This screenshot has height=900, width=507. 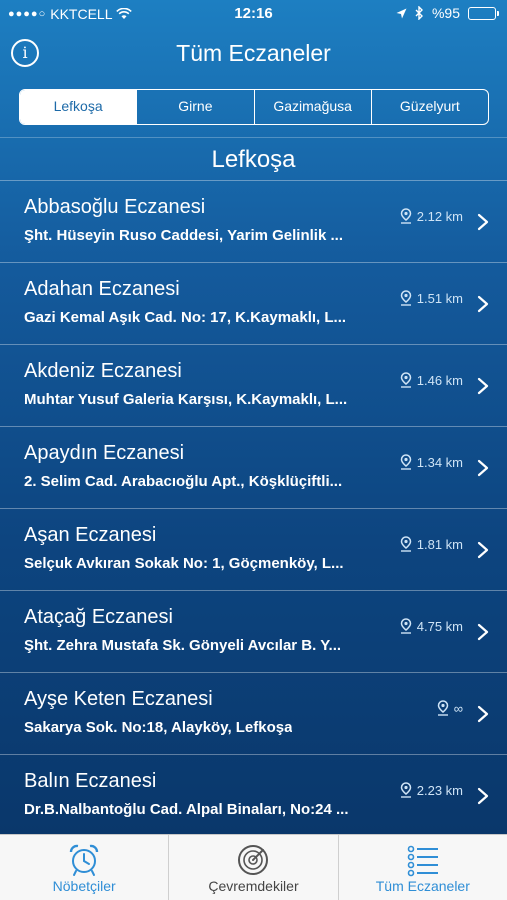 What do you see at coordinates (483, 13) in the screenshot?
I see `battery-icon` at bounding box center [483, 13].